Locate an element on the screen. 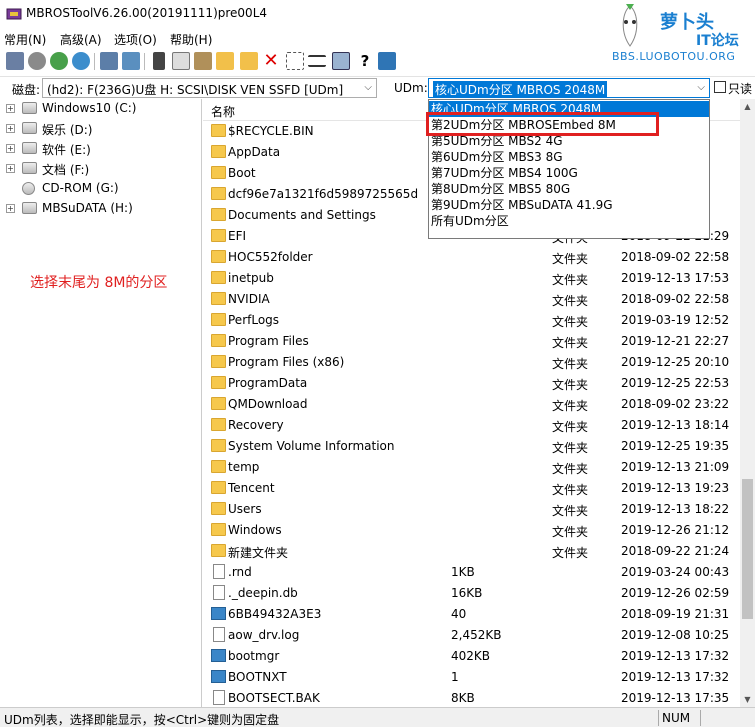 Image resolution: width=755 pixels, height=727 pixels. file-size: 402KB is located at coordinates (471, 656).